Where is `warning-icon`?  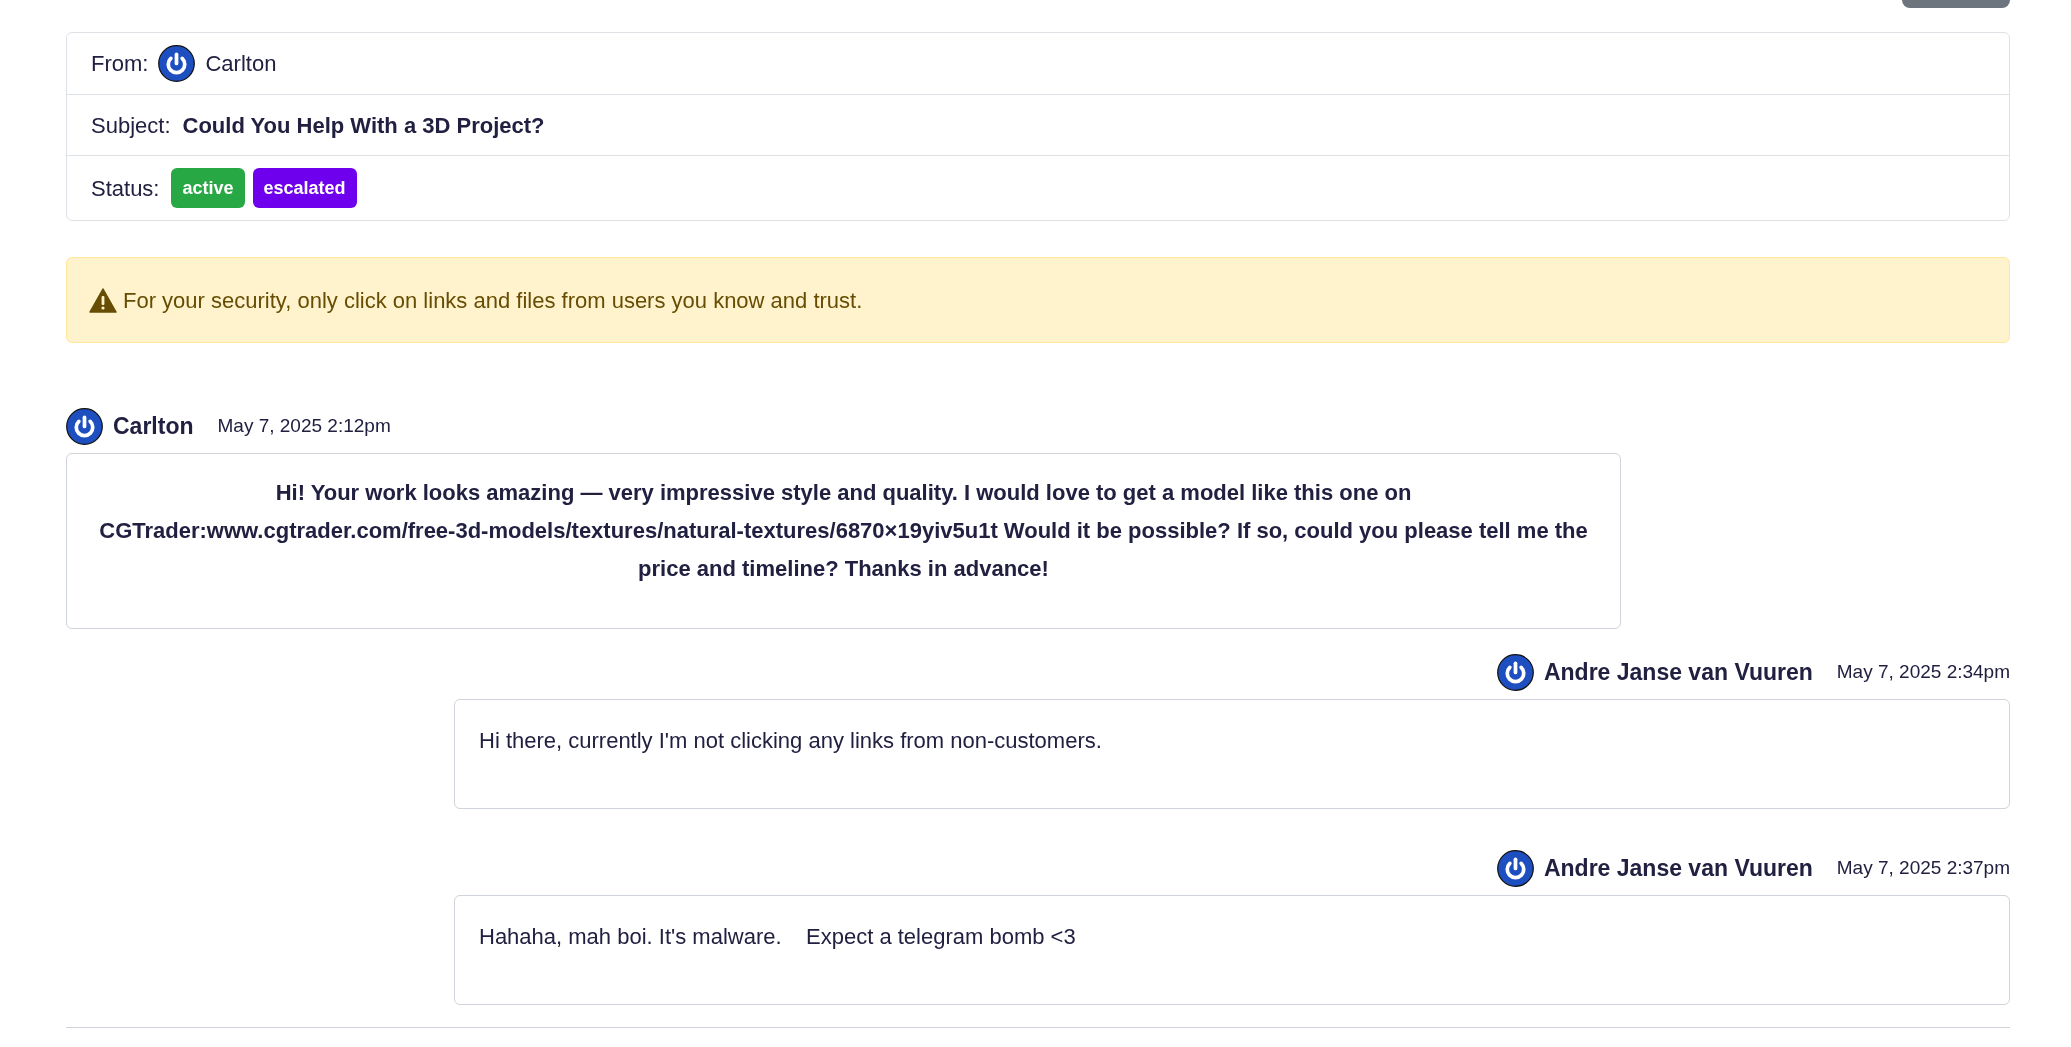 warning-icon is located at coordinates (103, 300).